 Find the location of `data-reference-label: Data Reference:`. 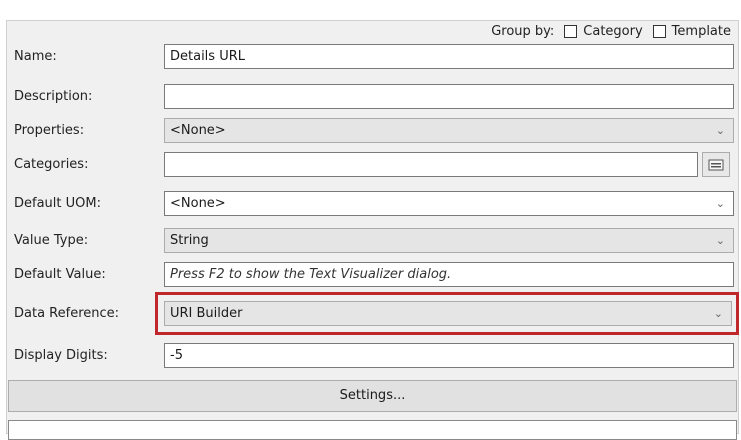

data-reference-label: Data Reference: is located at coordinates (67, 313).